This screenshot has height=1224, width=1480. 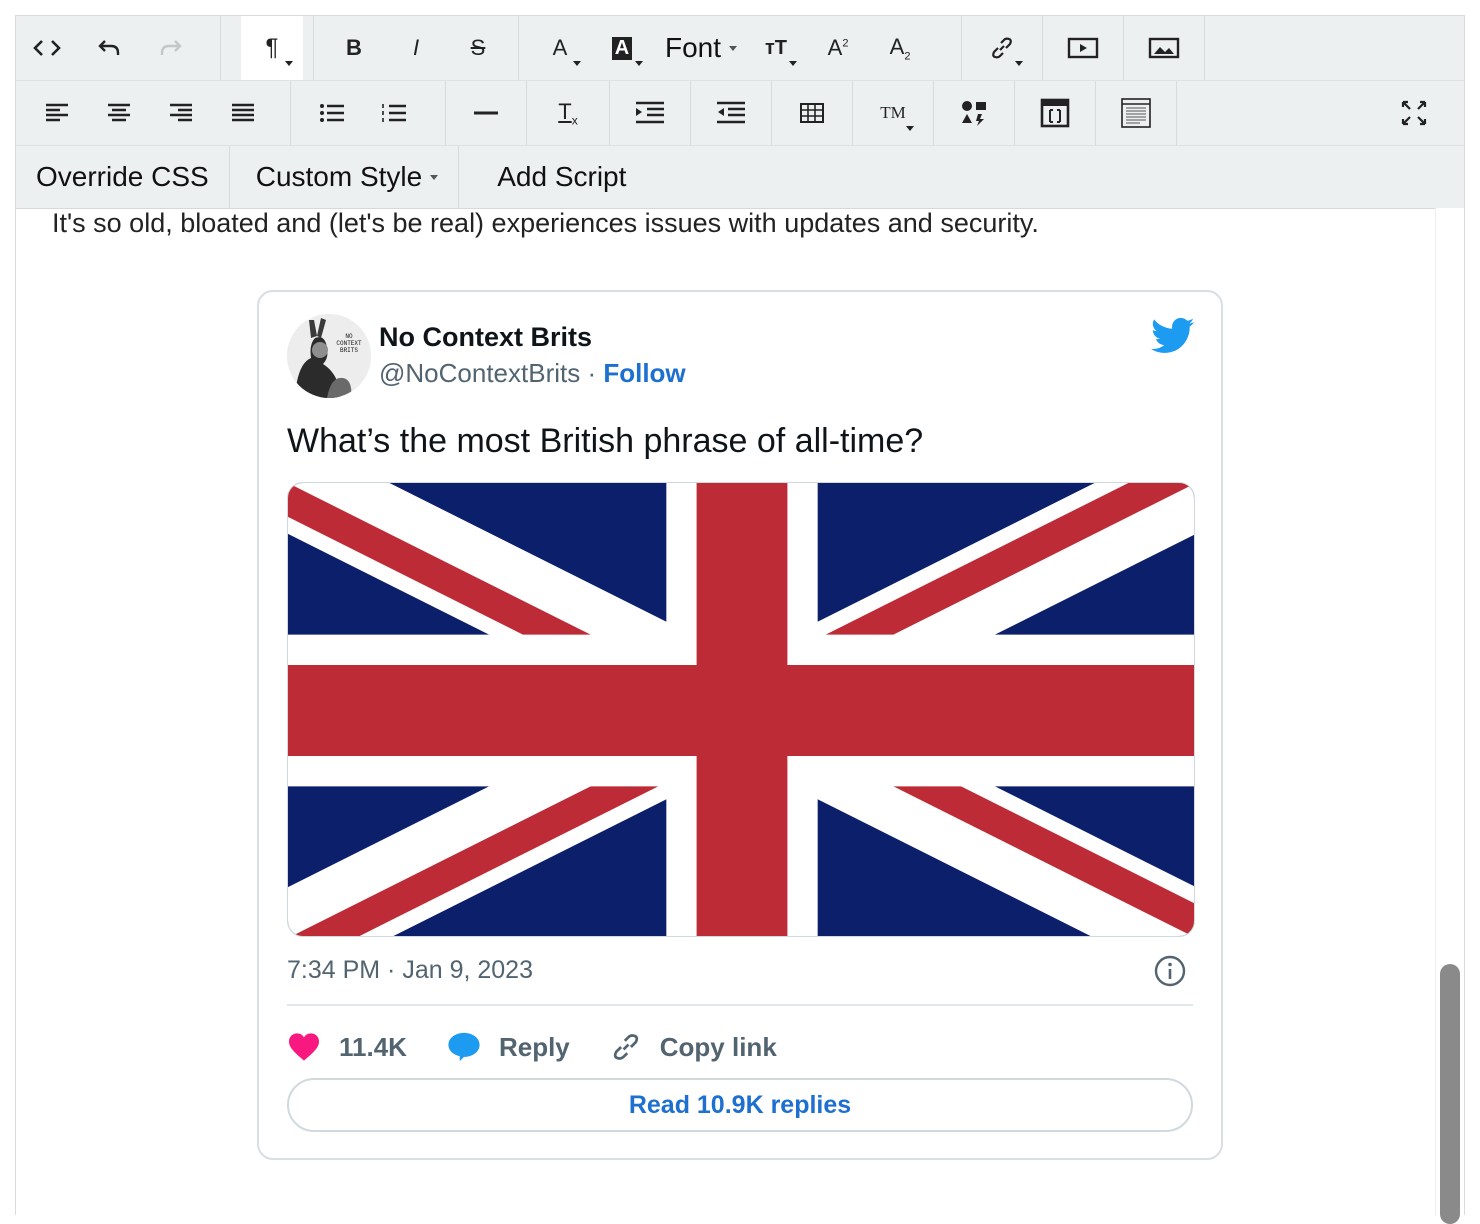 I want to click on clear-formatting-button: Tx, so click(x=568, y=113).